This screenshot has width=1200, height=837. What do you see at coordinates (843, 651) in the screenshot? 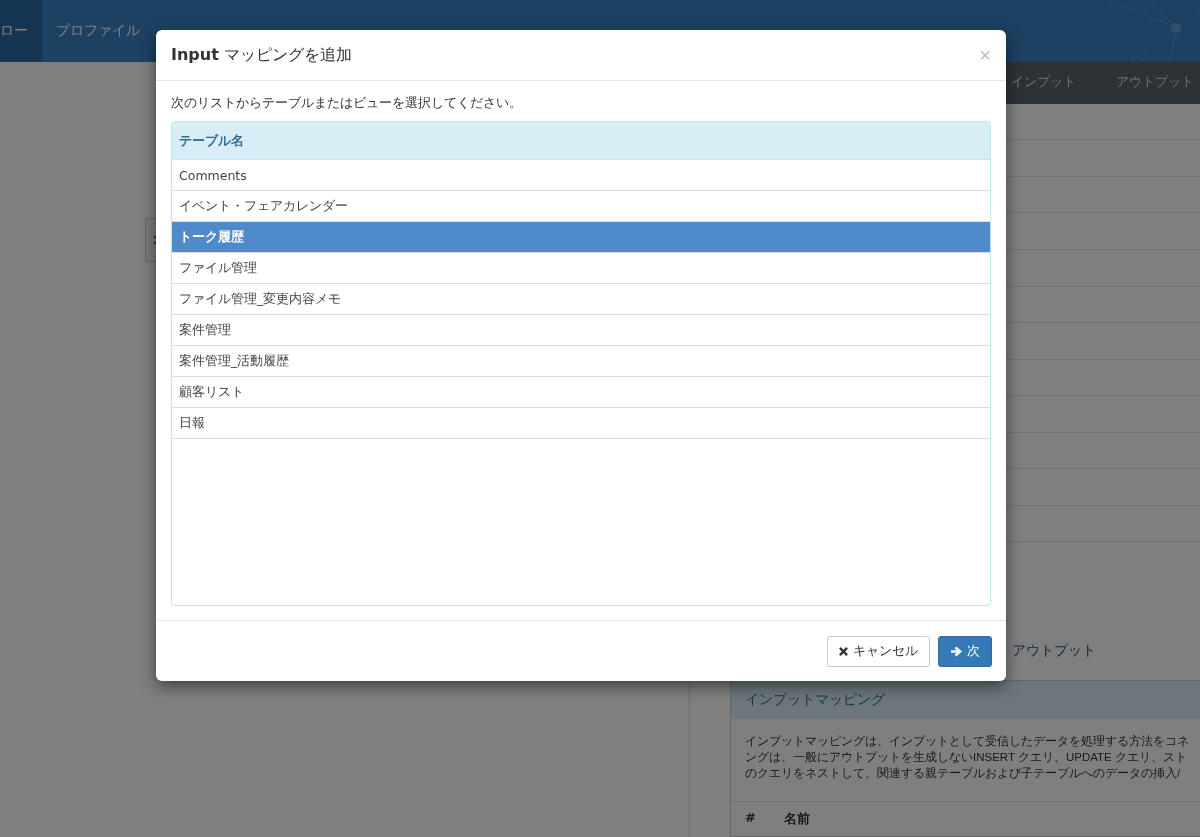
I see `close-icon` at bounding box center [843, 651].